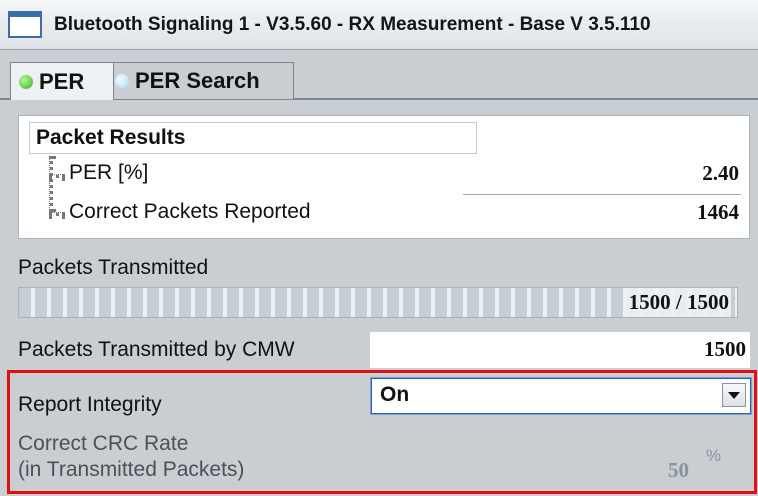 This screenshot has width=758, height=496. Describe the element at coordinates (109, 172) in the screenshot. I see `per-label: PER [%]` at that location.